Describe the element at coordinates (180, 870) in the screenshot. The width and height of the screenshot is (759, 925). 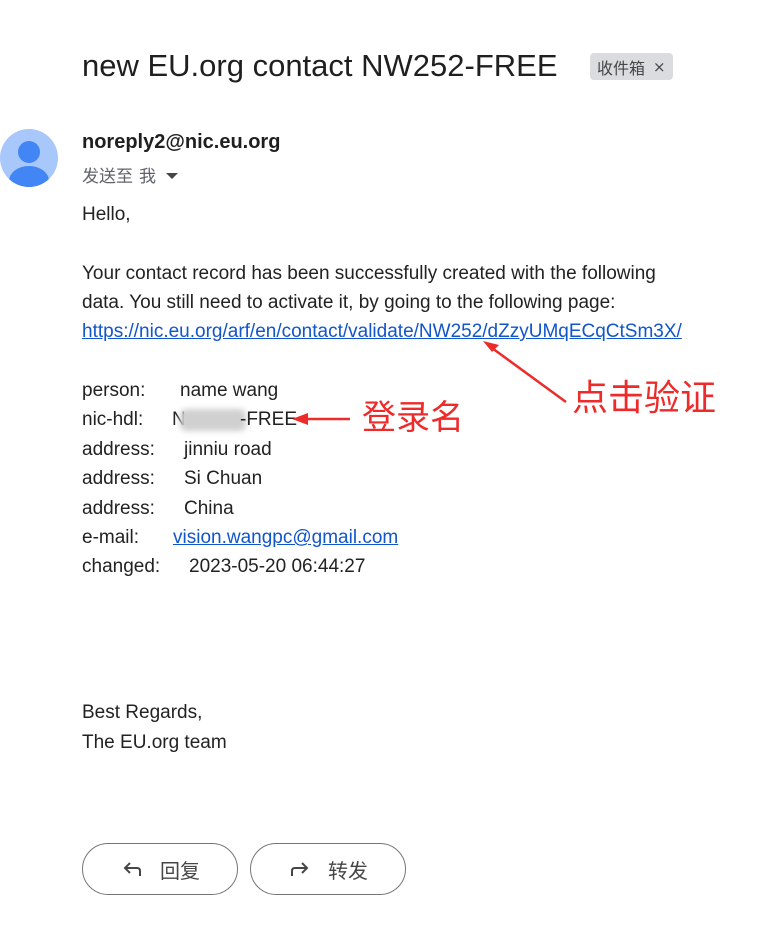
I see `reply-label: 回复` at that location.